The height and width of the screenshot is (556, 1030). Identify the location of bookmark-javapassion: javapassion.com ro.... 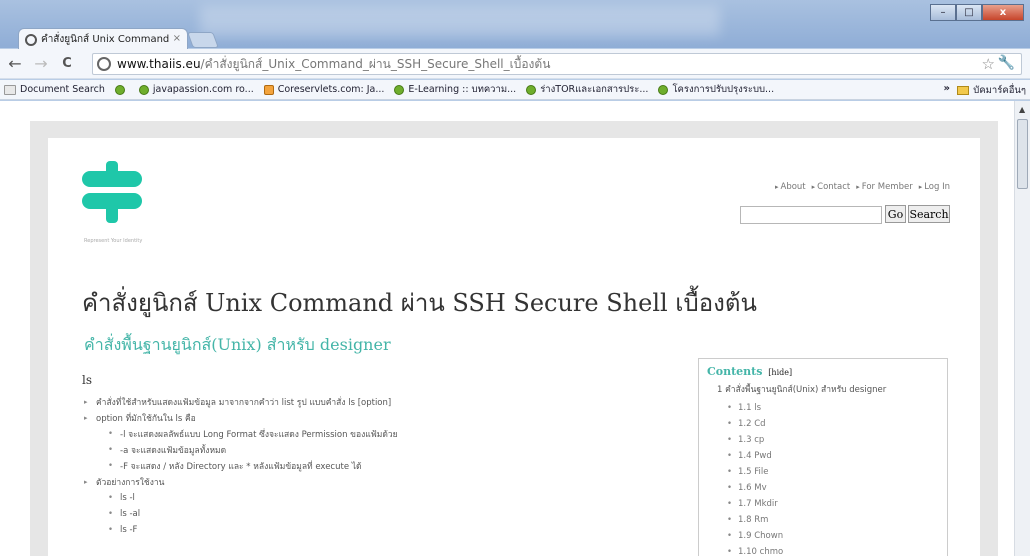
(196, 89).